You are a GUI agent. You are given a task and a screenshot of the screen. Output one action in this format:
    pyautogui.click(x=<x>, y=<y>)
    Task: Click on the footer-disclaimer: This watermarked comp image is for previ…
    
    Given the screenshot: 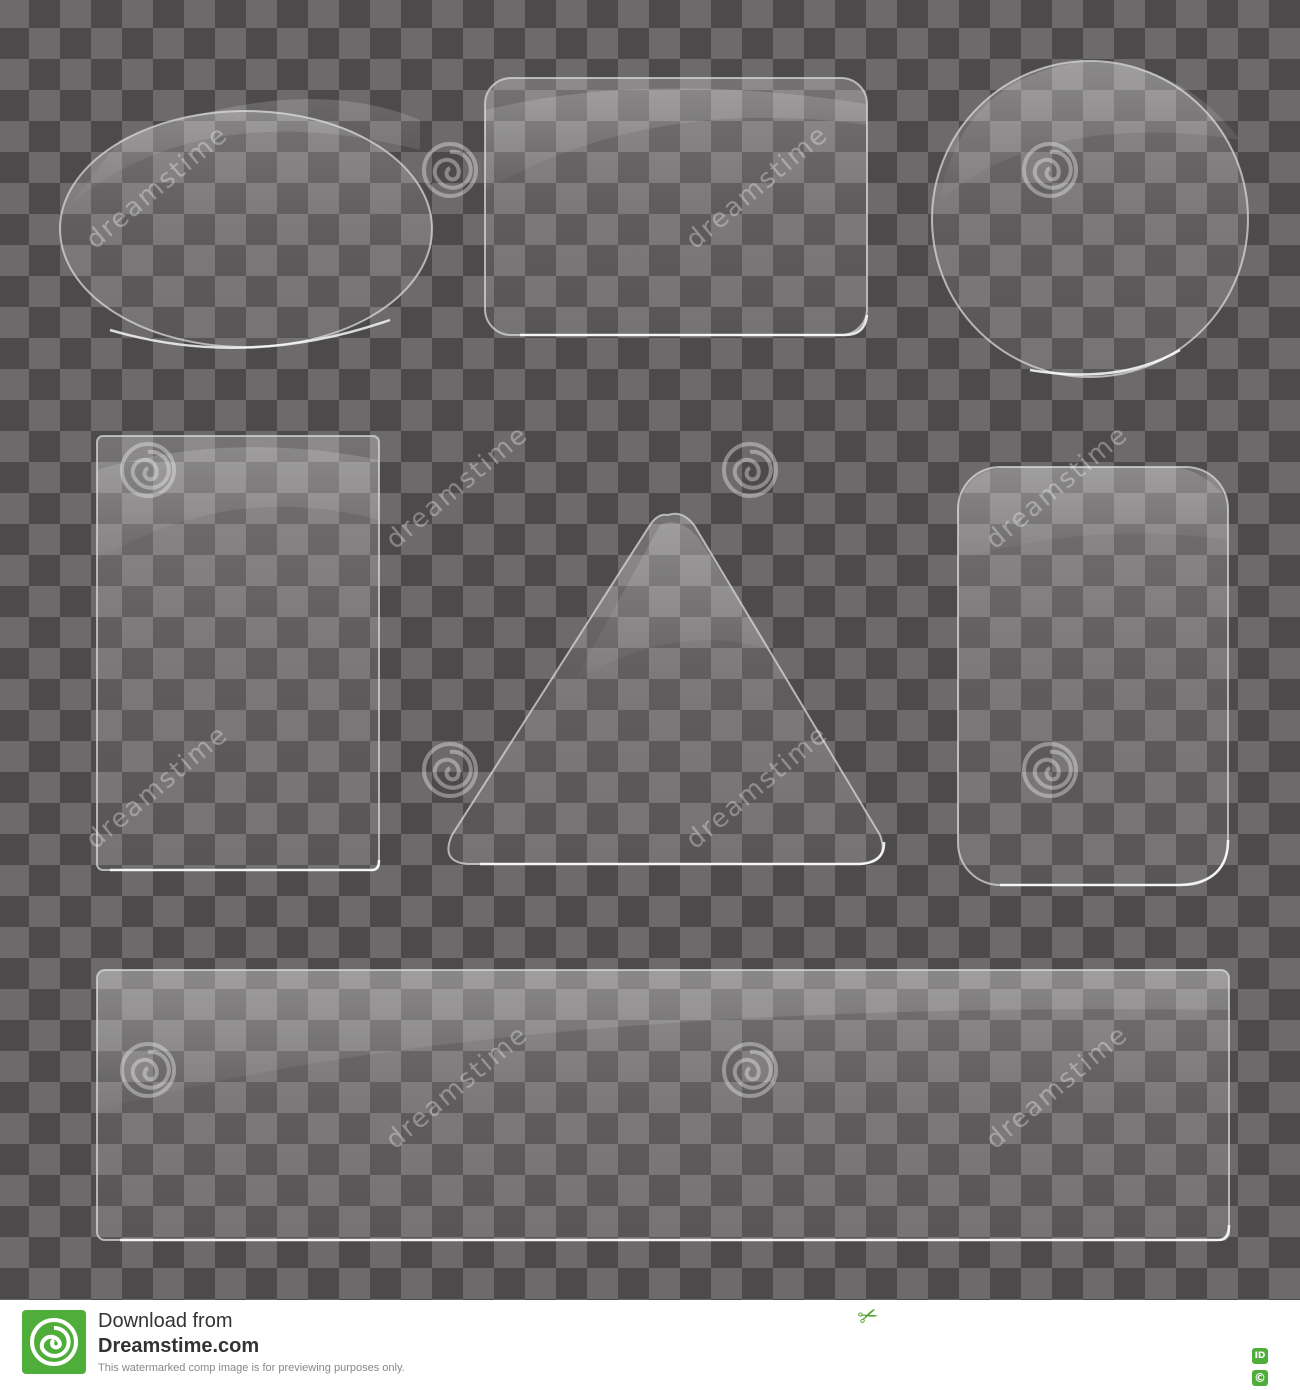 What is the action you would take?
    pyautogui.click(x=251, y=1368)
    